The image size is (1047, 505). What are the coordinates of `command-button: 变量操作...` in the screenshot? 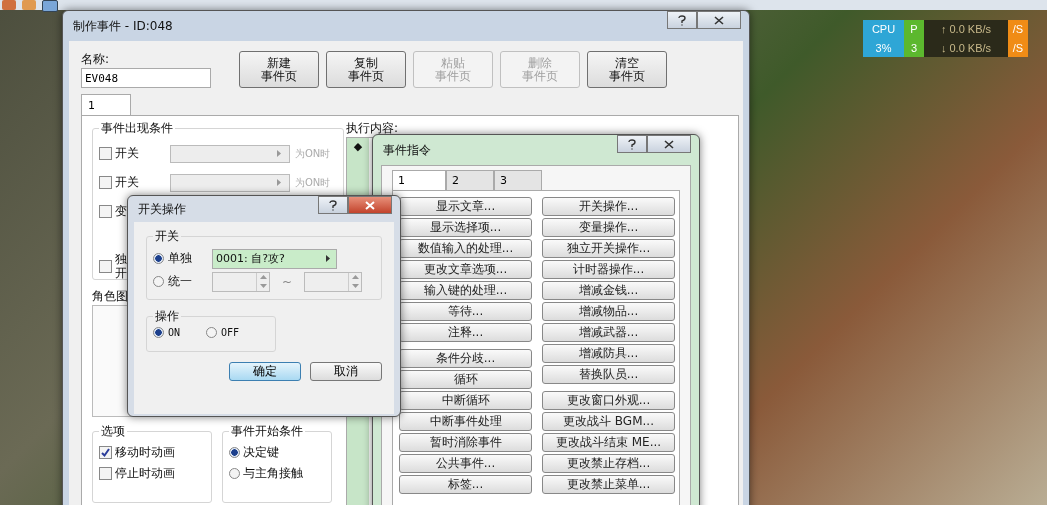 It's located at (608, 227).